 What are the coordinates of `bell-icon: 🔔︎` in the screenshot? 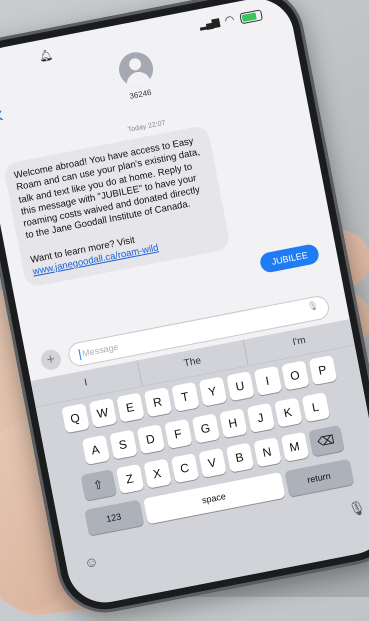 It's located at (45, 56).